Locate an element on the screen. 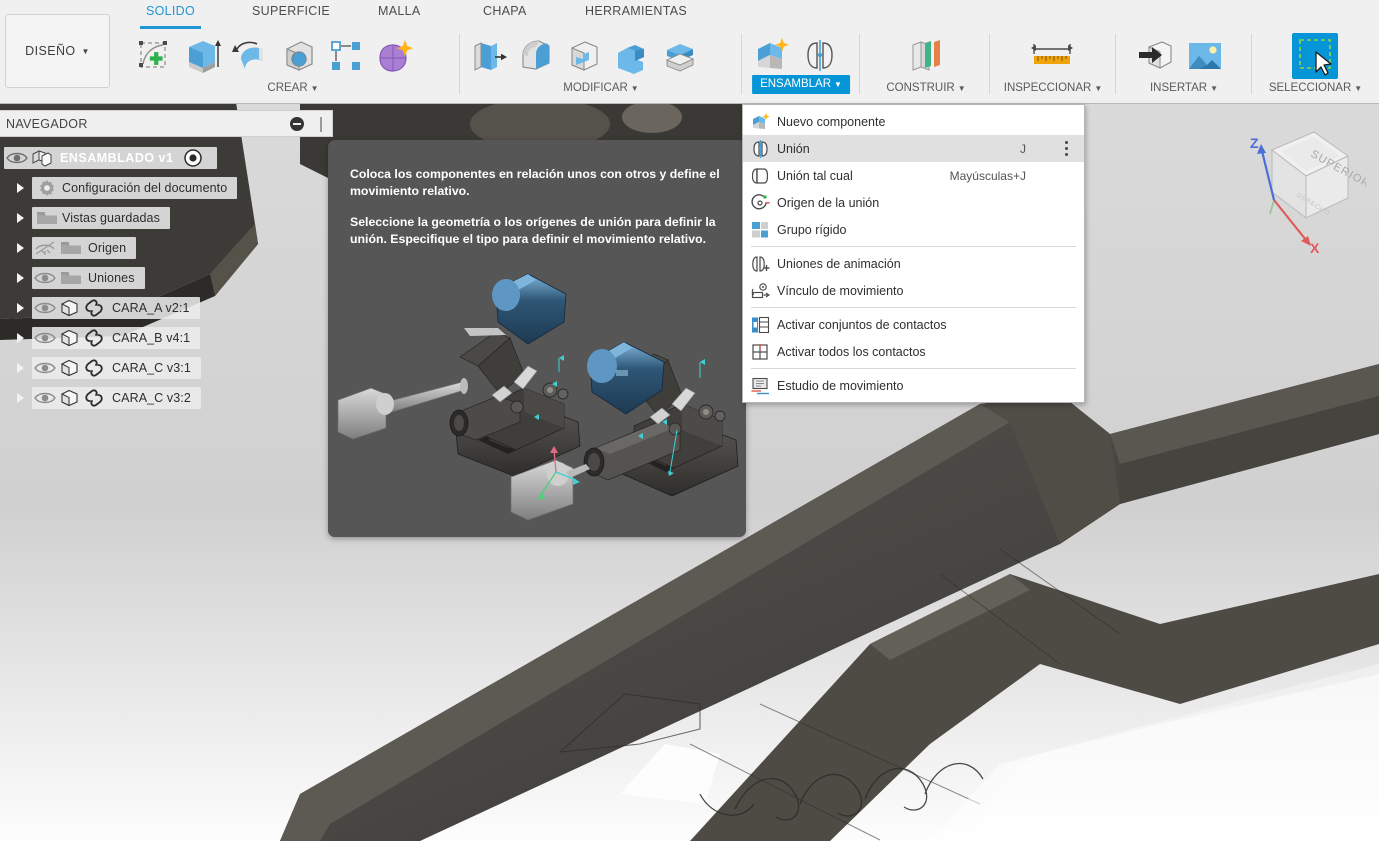 This screenshot has width=1379, height=841. tab-malla: MALLA is located at coordinates (399, 15).